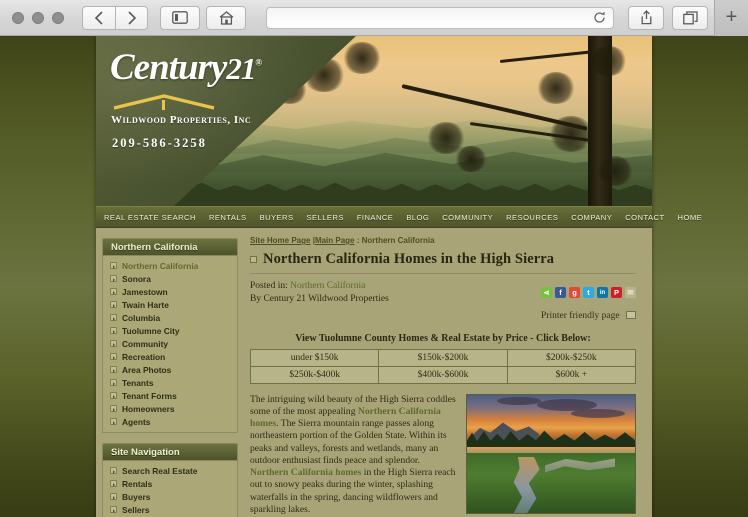 The width and height of the screenshot is (748, 517). What do you see at coordinates (591, 217) in the screenshot?
I see `nav-company: COMPANY` at bounding box center [591, 217].